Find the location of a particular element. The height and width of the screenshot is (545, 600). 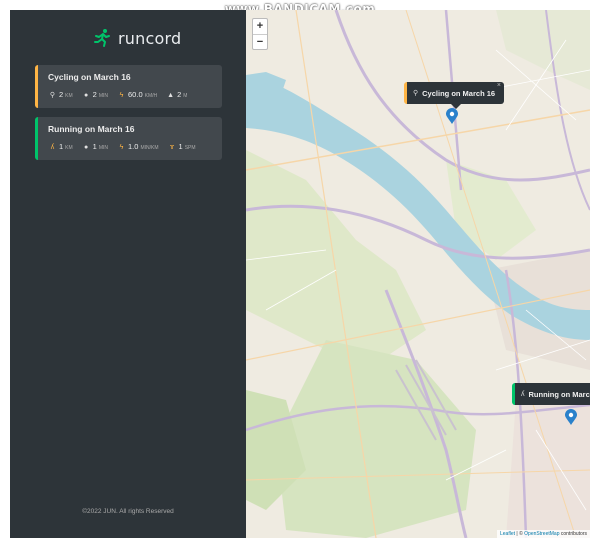

workout-cadence: ɤ 1 SPM is located at coordinates (182, 146).